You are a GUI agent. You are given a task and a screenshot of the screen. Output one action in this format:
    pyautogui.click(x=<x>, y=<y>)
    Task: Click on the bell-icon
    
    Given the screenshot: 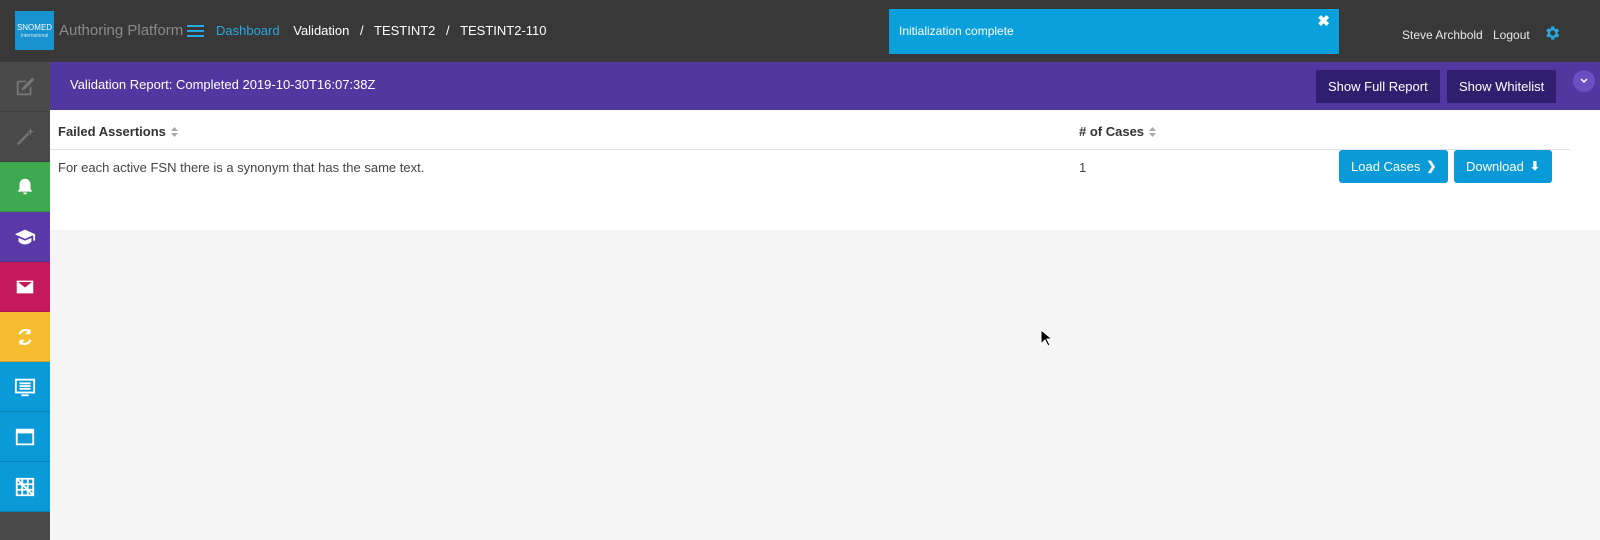 What is the action you would take?
    pyautogui.click(x=25, y=186)
    